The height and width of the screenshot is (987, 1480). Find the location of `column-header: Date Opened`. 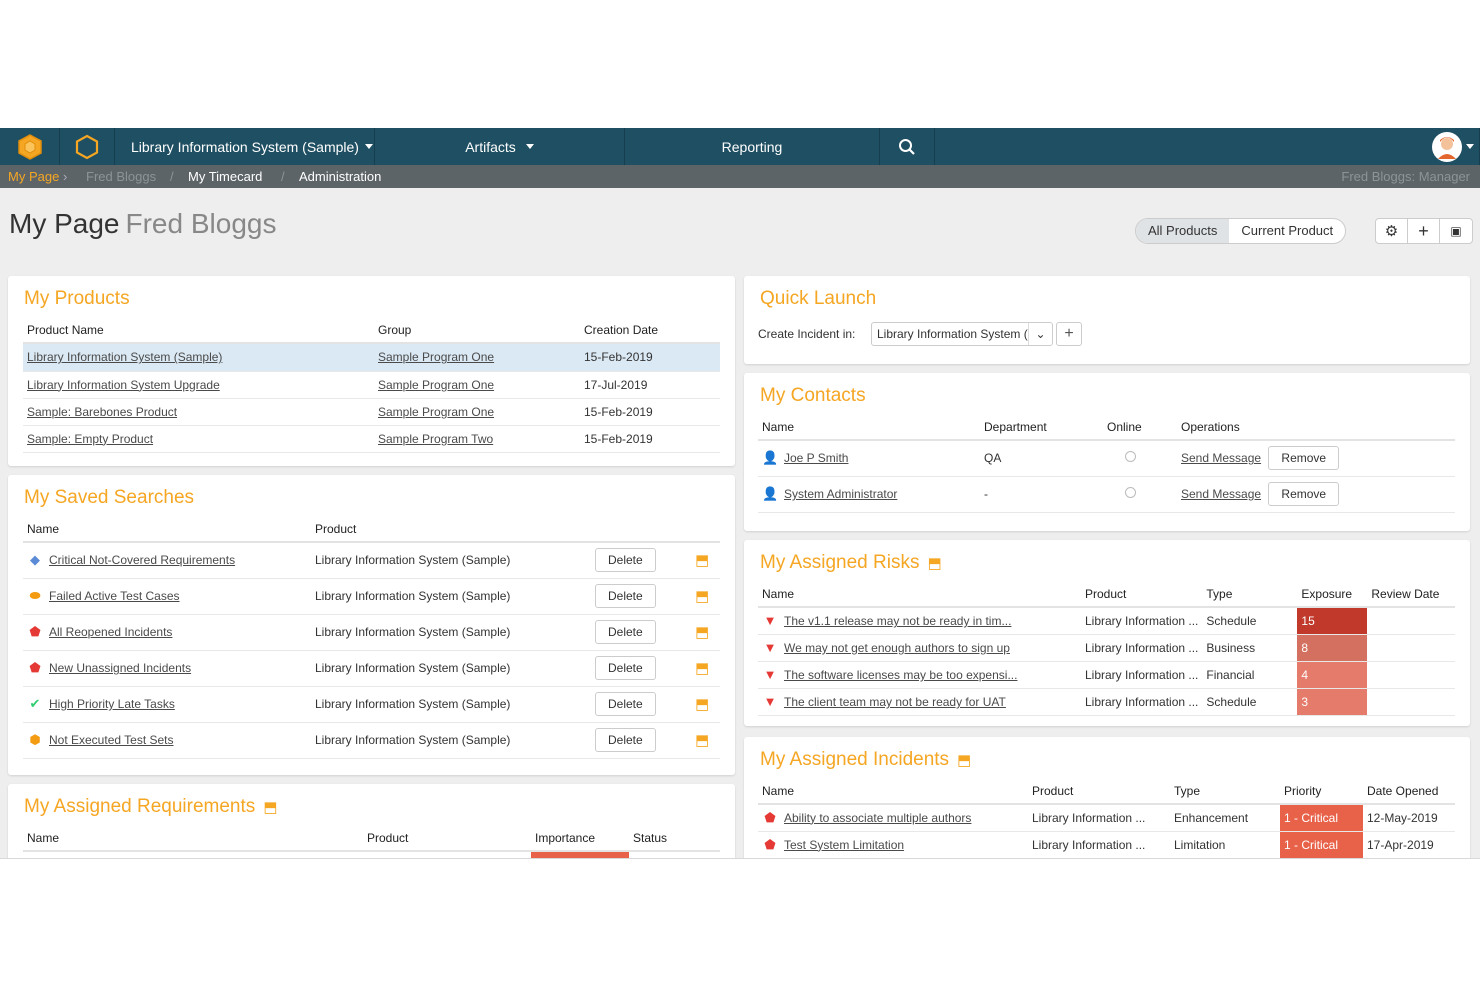

column-header: Date Opened is located at coordinates (1409, 791).